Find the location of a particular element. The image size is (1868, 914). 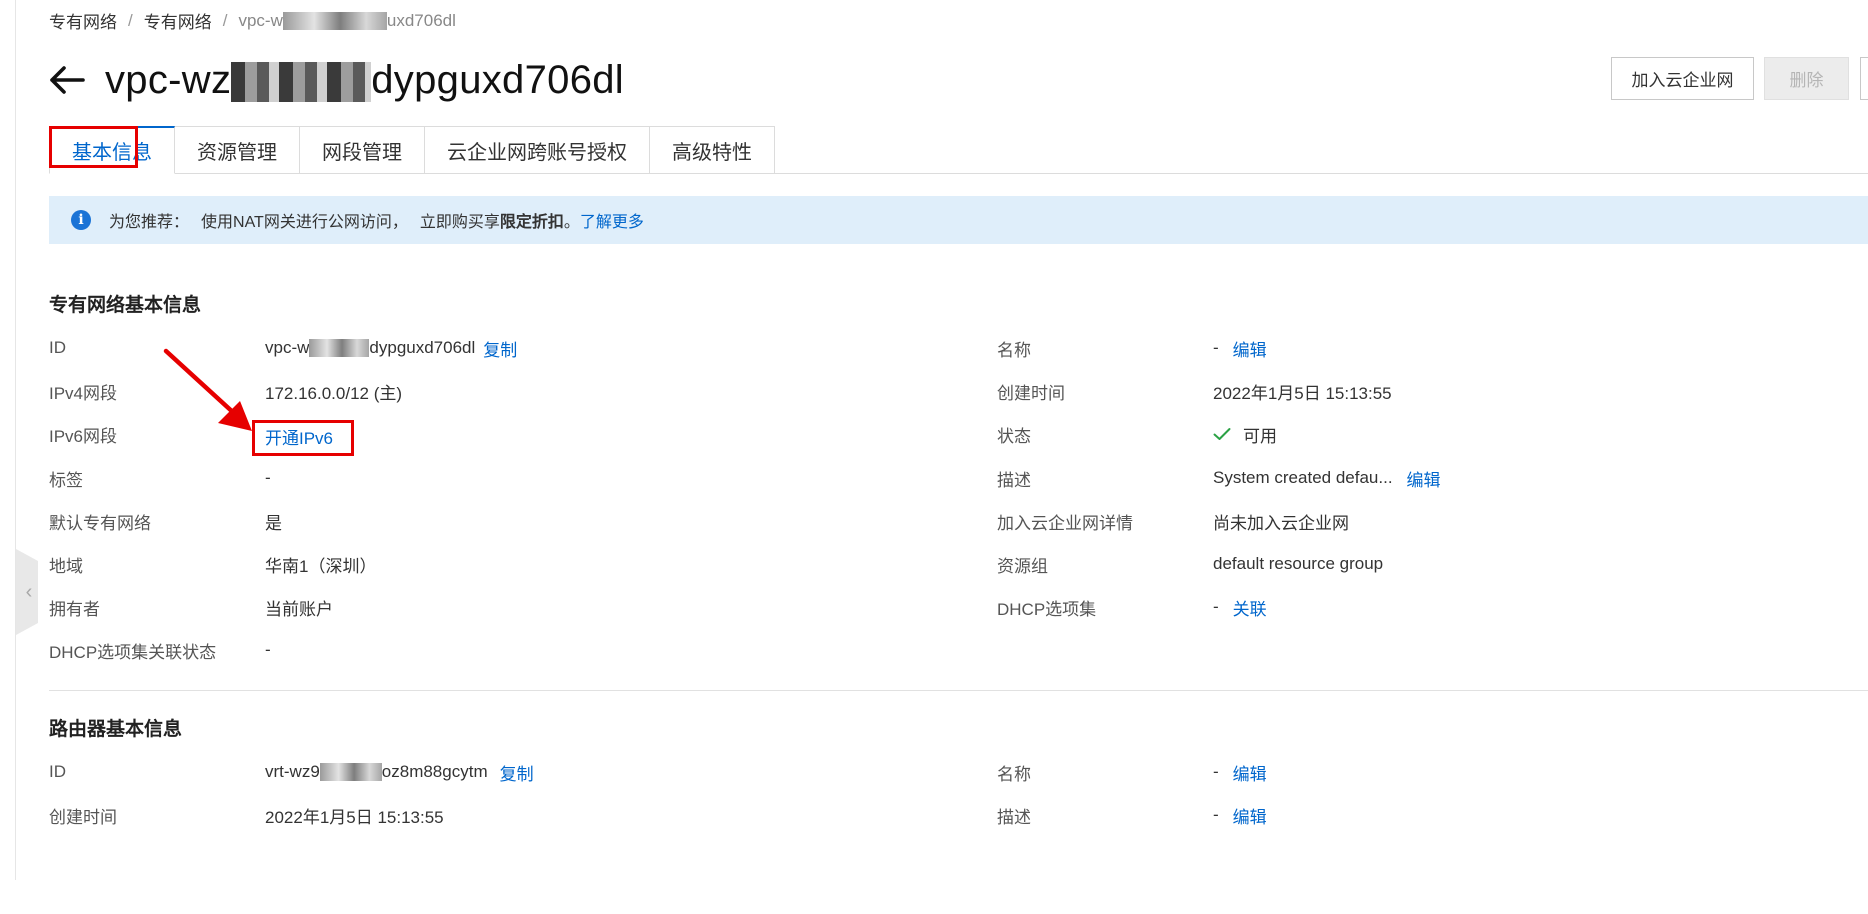

default-vpc-label-row: 默认专有网络 is located at coordinates (100, 521).